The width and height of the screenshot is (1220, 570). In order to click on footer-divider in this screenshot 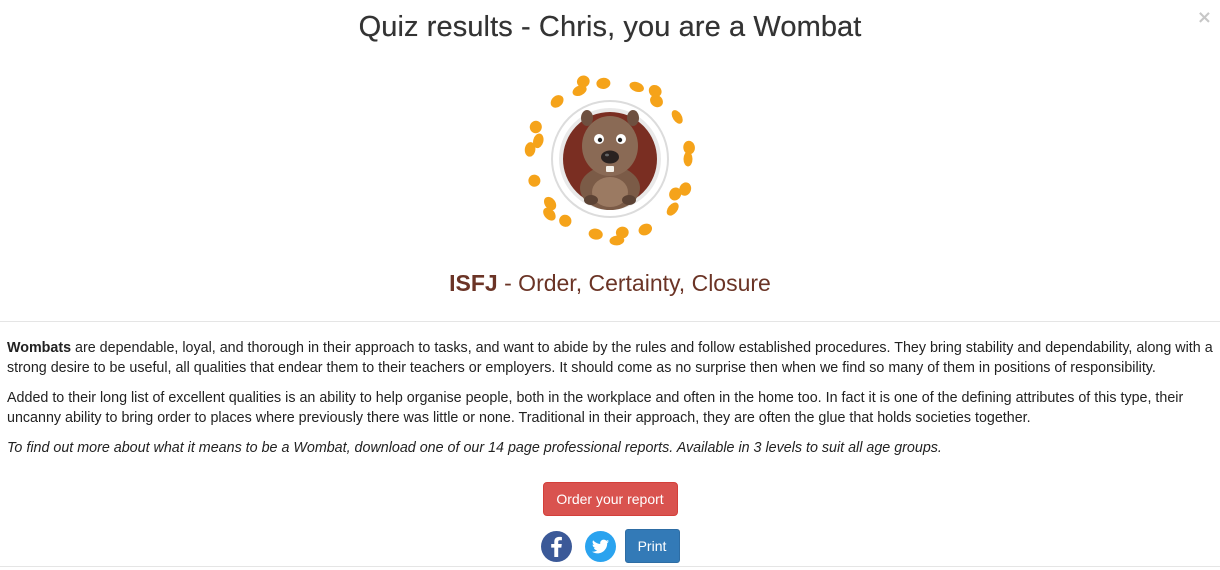, I will do `click(610, 566)`.